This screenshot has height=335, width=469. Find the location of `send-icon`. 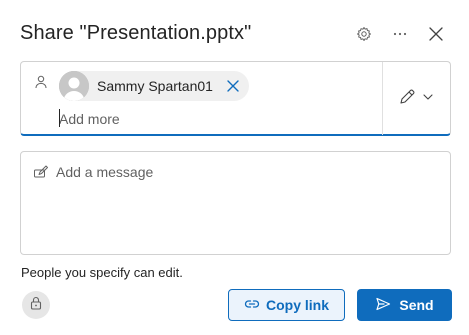

send-icon is located at coordinates (383, 305).